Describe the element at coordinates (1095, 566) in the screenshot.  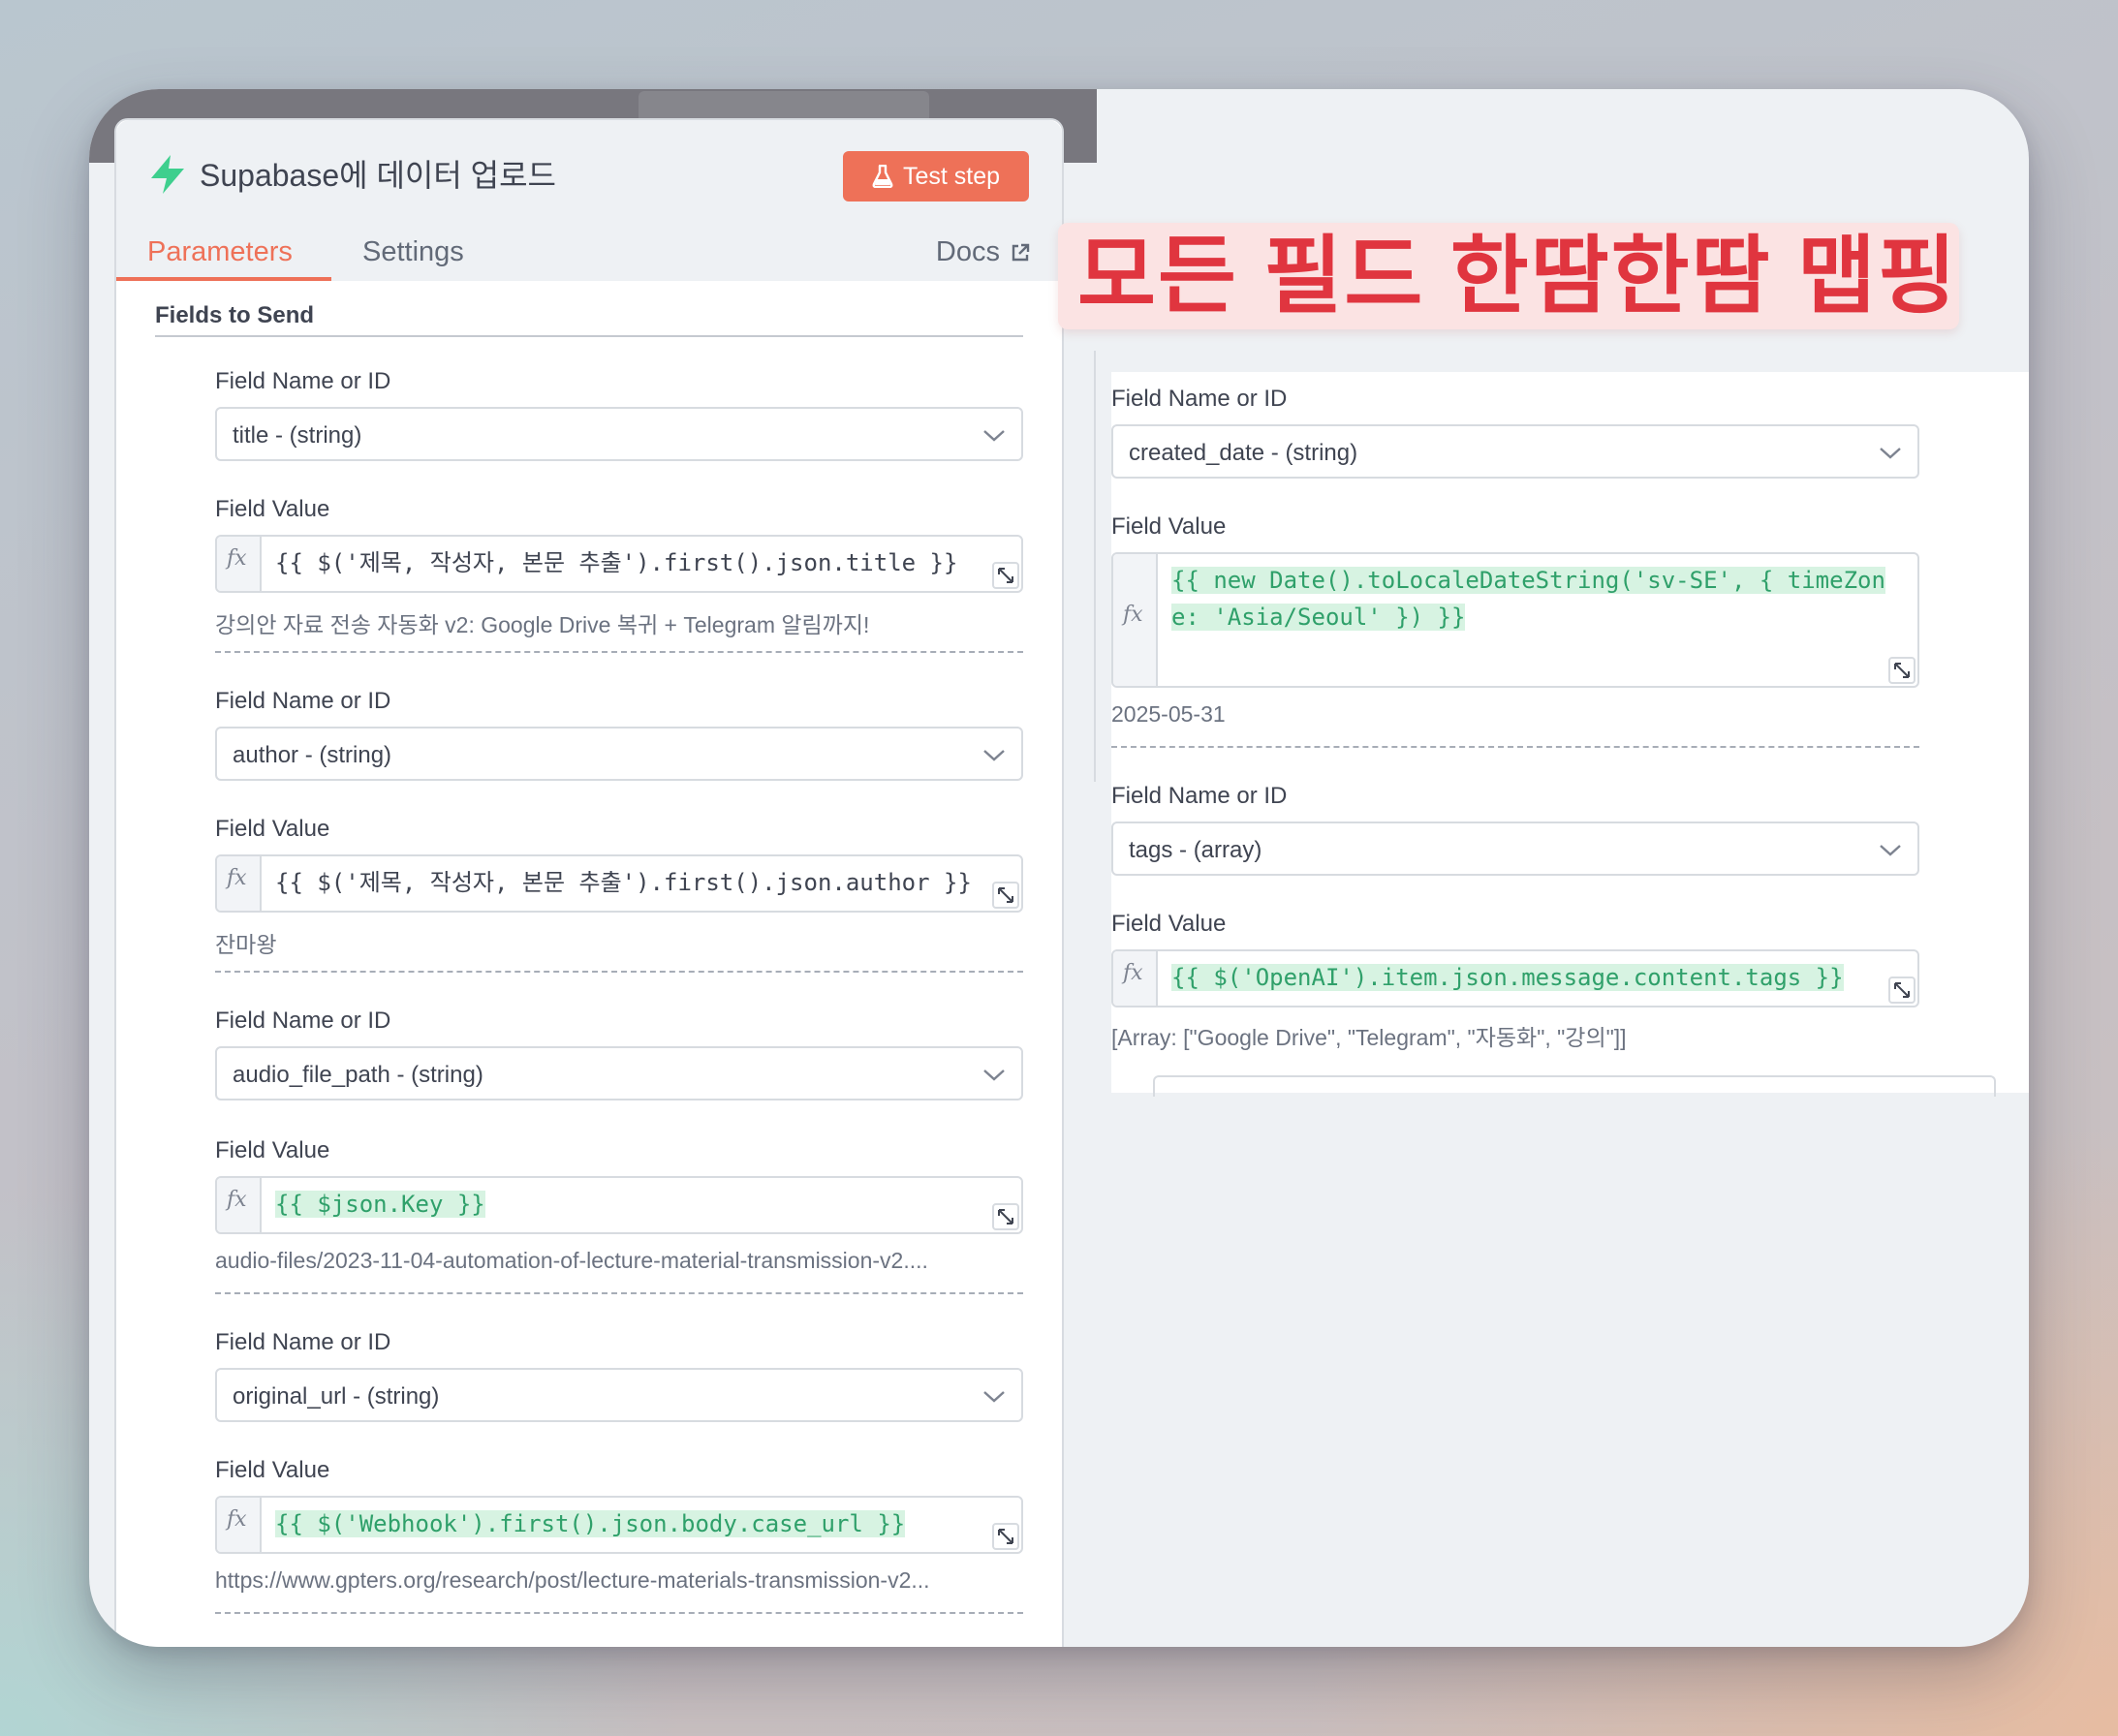
I see `panel-divider` at that location.